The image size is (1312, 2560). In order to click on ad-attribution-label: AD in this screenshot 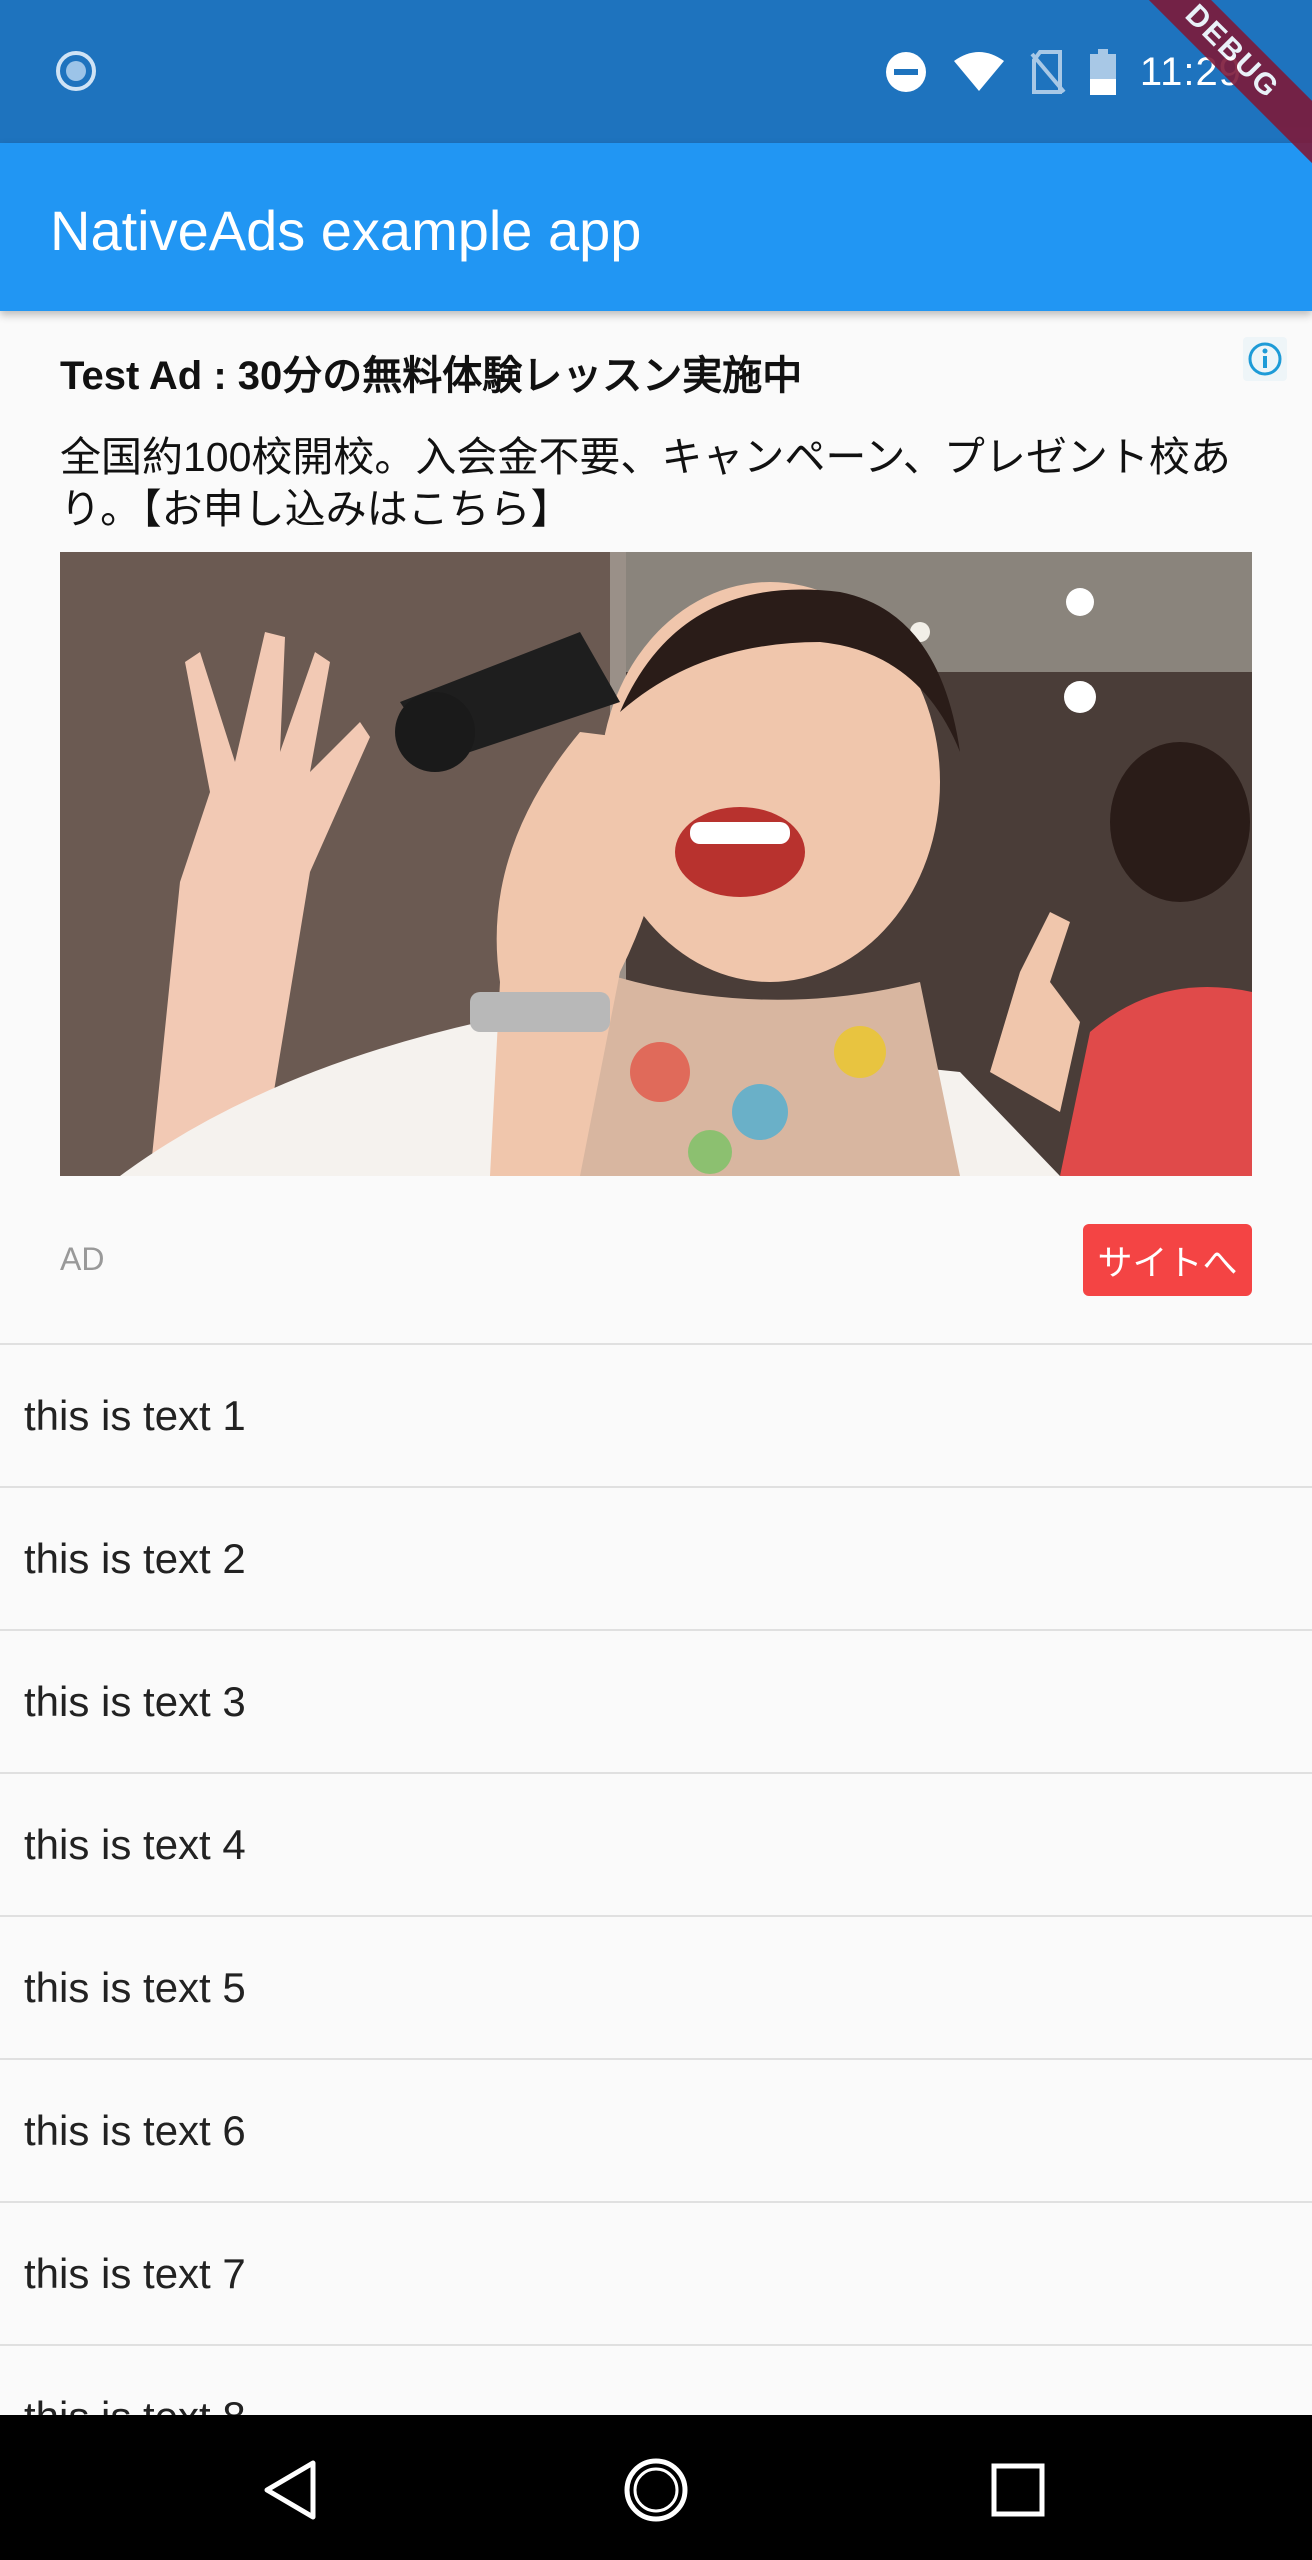, I will do `click(82, 1259)`.